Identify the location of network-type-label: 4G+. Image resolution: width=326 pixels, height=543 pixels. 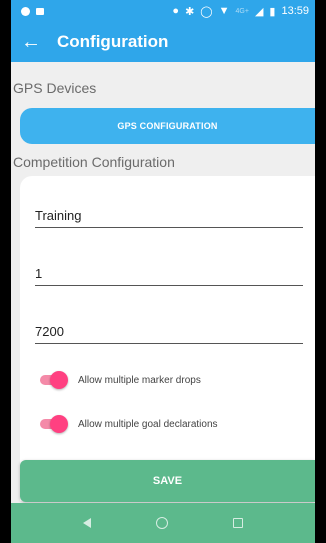
(242, 11).